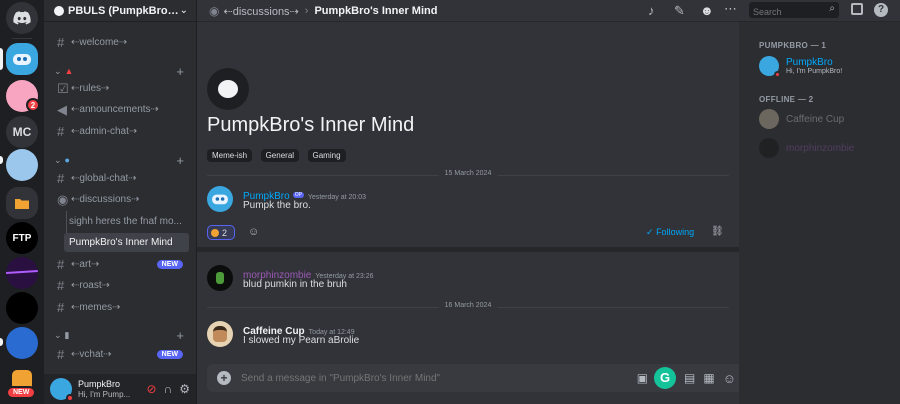 This screenshot has height=404, width=900. I want to click on channel-label: ⇠vchat⇢, so click(91, 354).